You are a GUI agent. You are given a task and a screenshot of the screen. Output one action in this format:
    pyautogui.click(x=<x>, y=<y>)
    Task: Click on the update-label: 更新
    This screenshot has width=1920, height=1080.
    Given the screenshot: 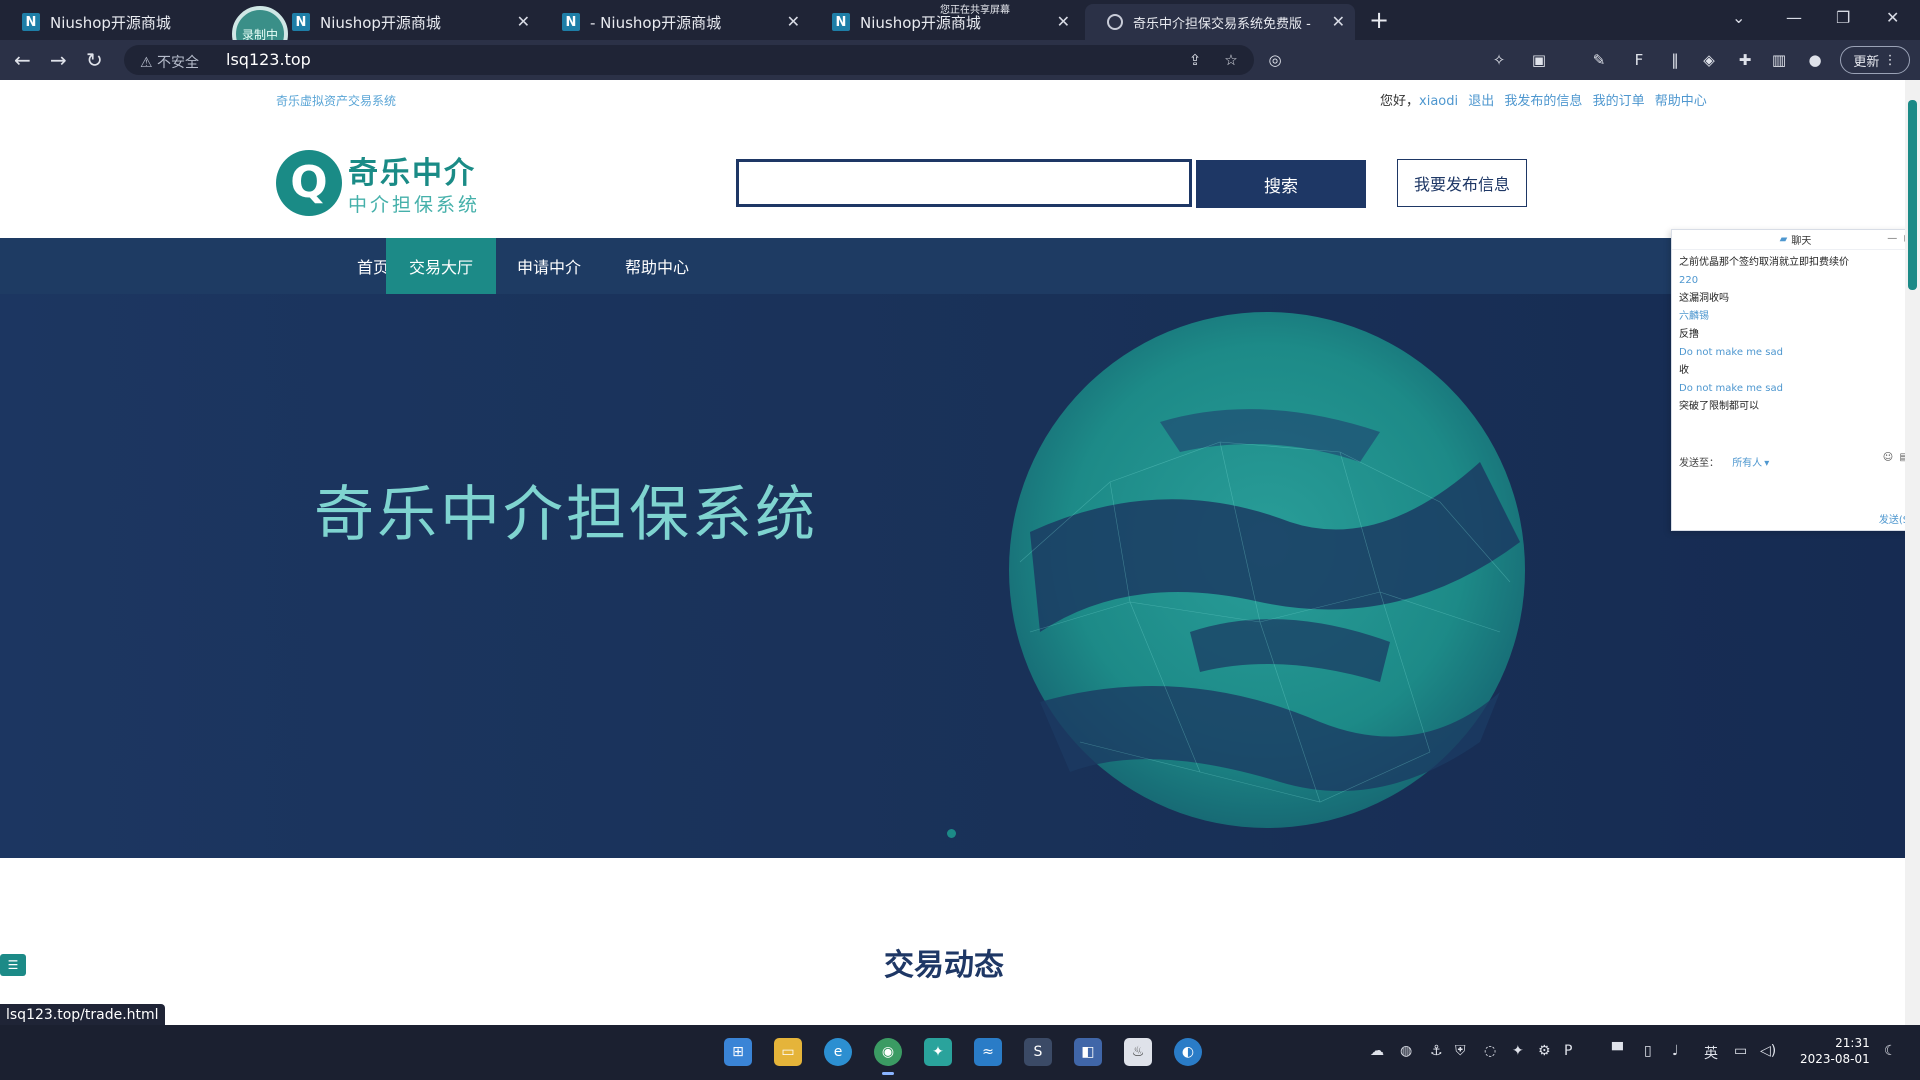 What is the action you would take?
    pyautogui.click(x=1866, y=62)
    